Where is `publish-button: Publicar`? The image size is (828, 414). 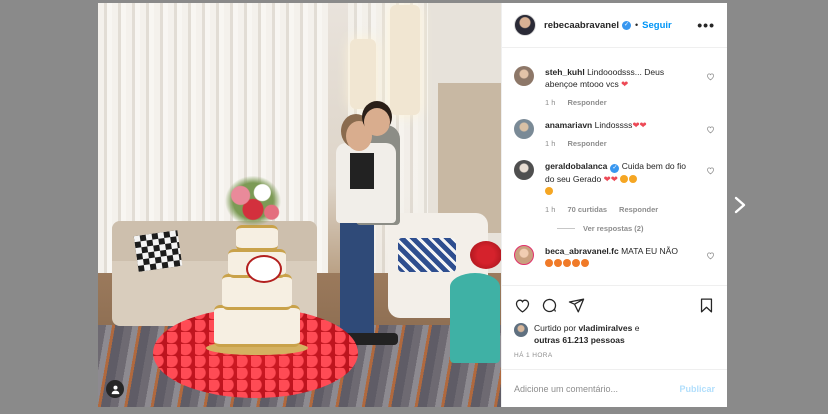 publish-button: Publicar is located at coordinates (697, 389).